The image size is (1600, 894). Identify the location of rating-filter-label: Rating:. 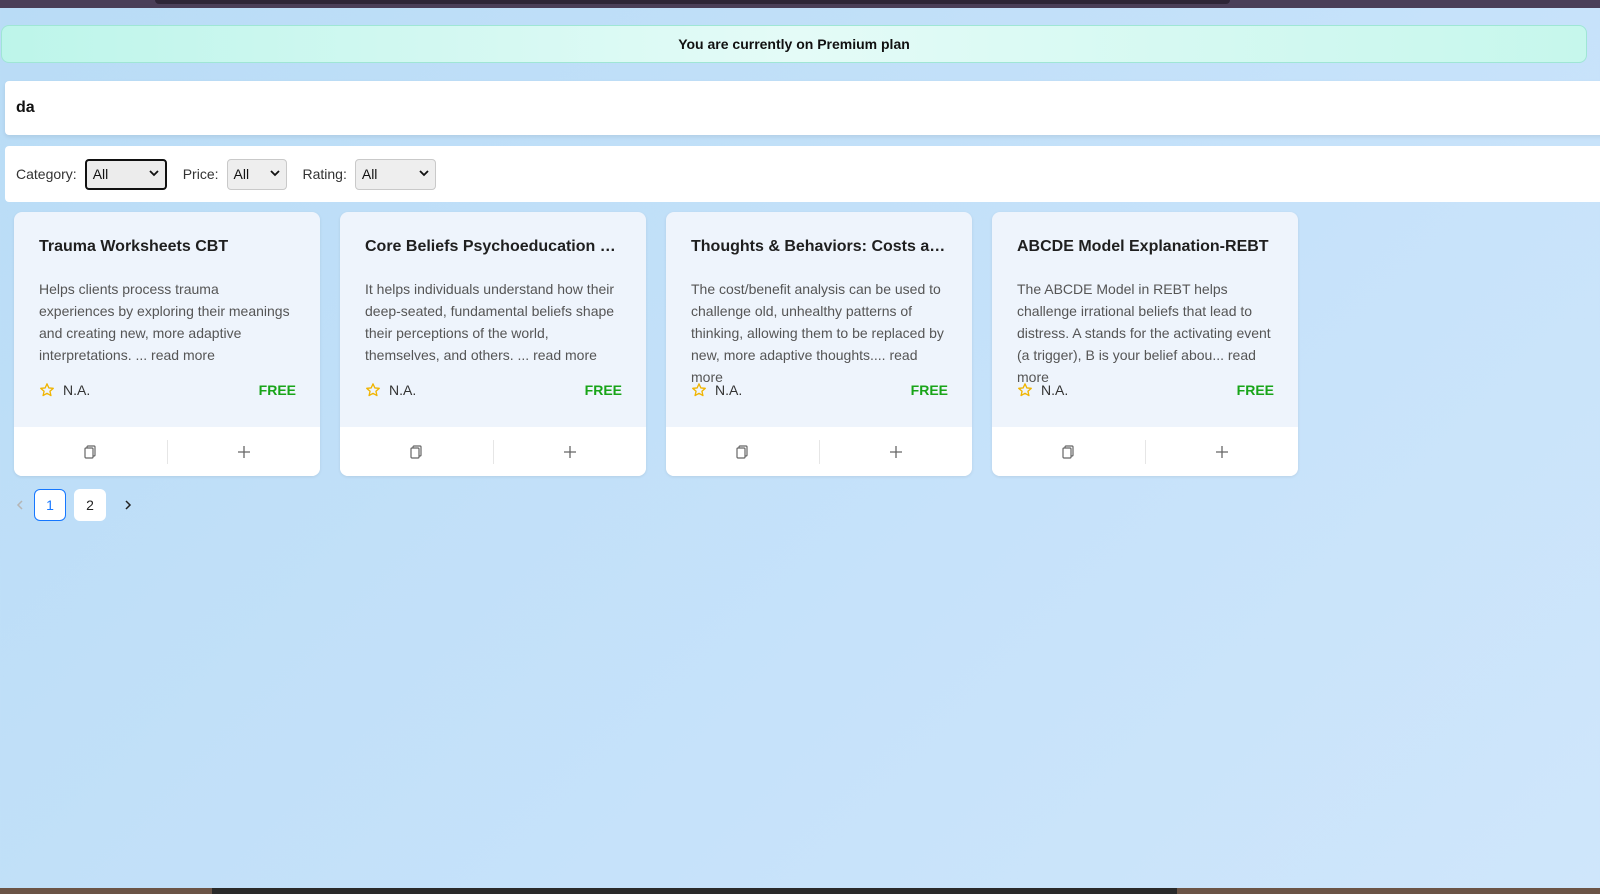
(324, 174).